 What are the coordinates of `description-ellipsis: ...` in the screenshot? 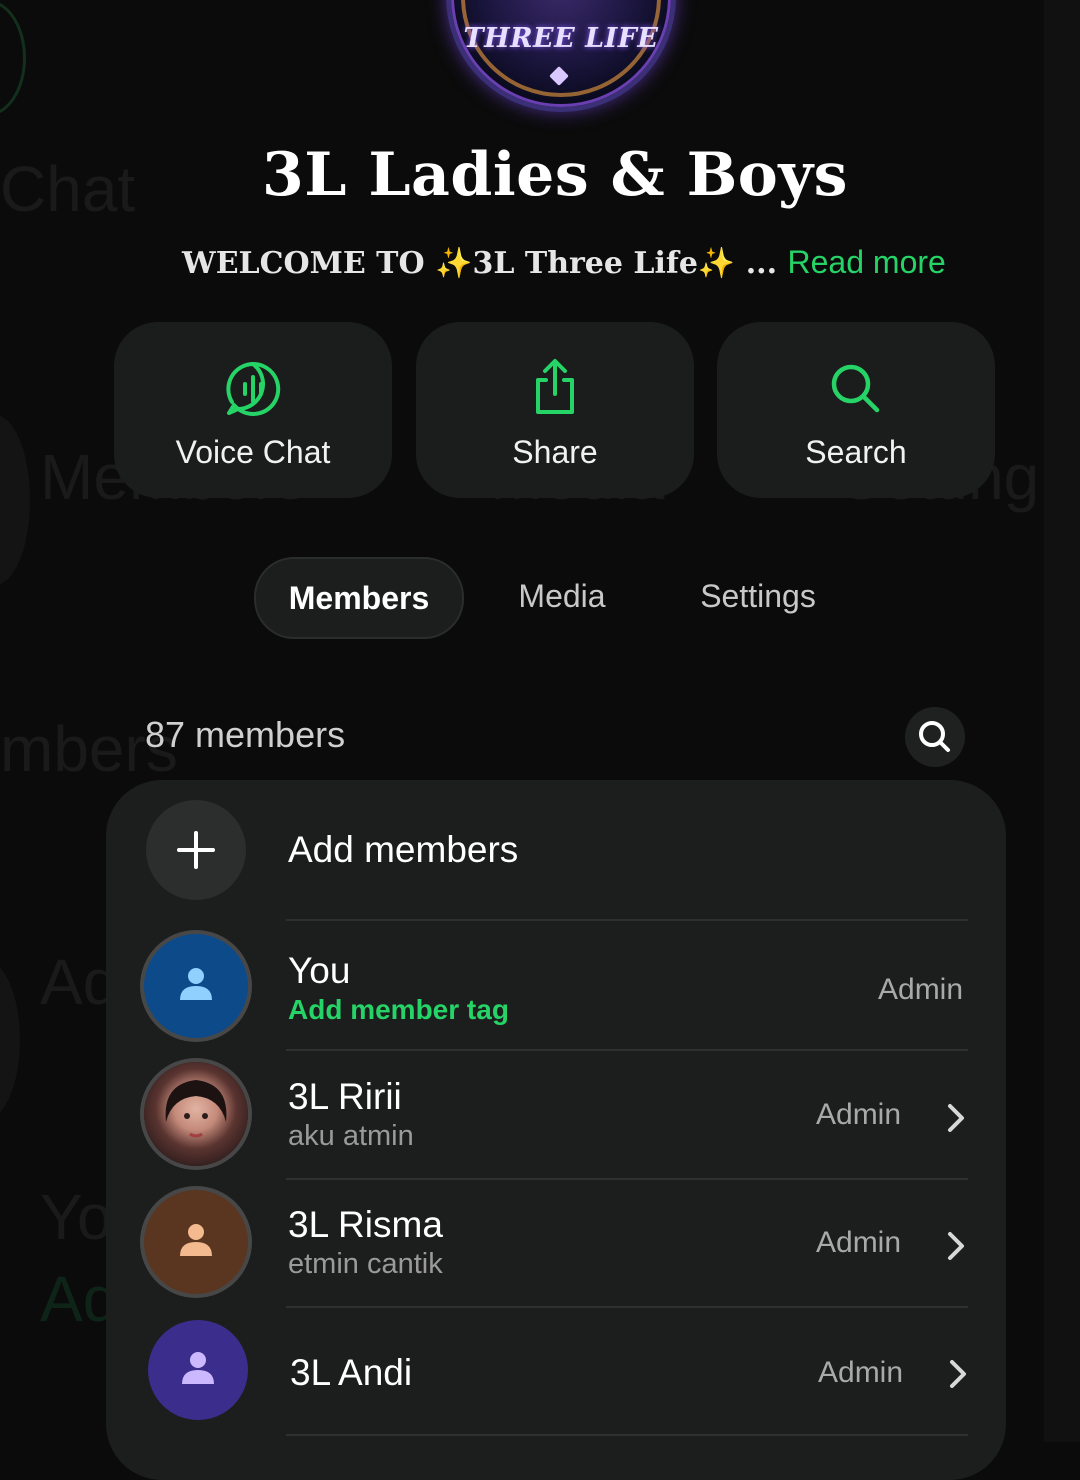 It's located at (756, 263).